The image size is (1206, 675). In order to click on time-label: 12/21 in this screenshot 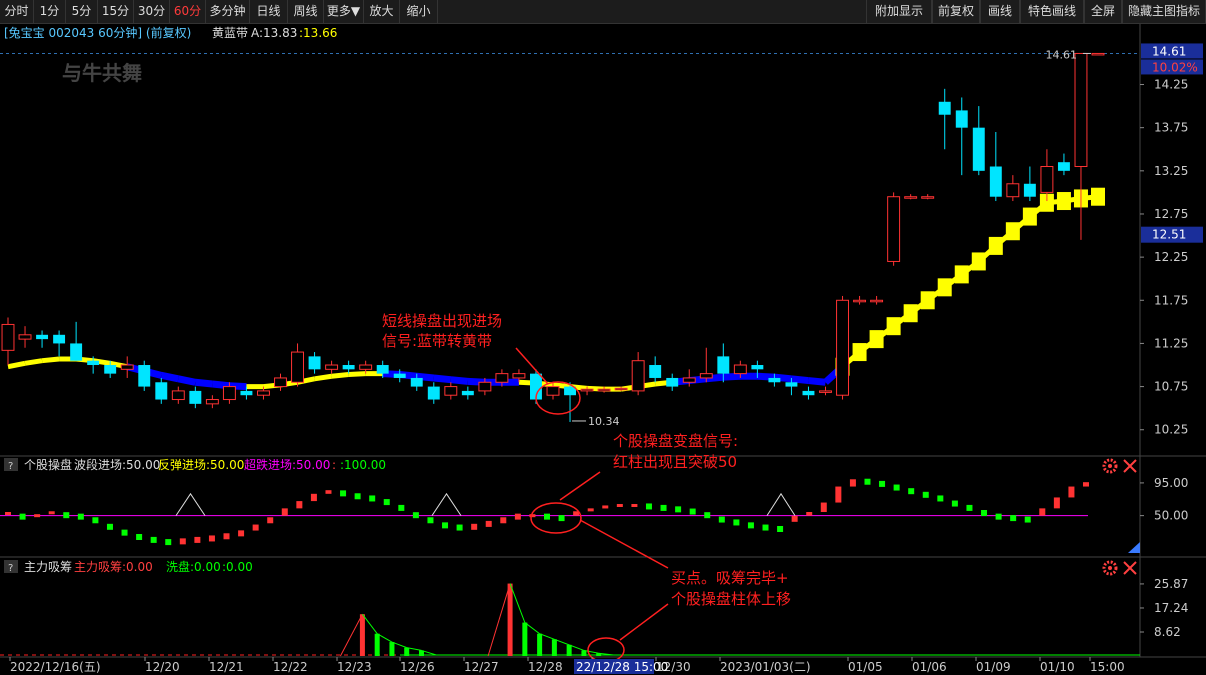, I will do `click(226, 667)`.